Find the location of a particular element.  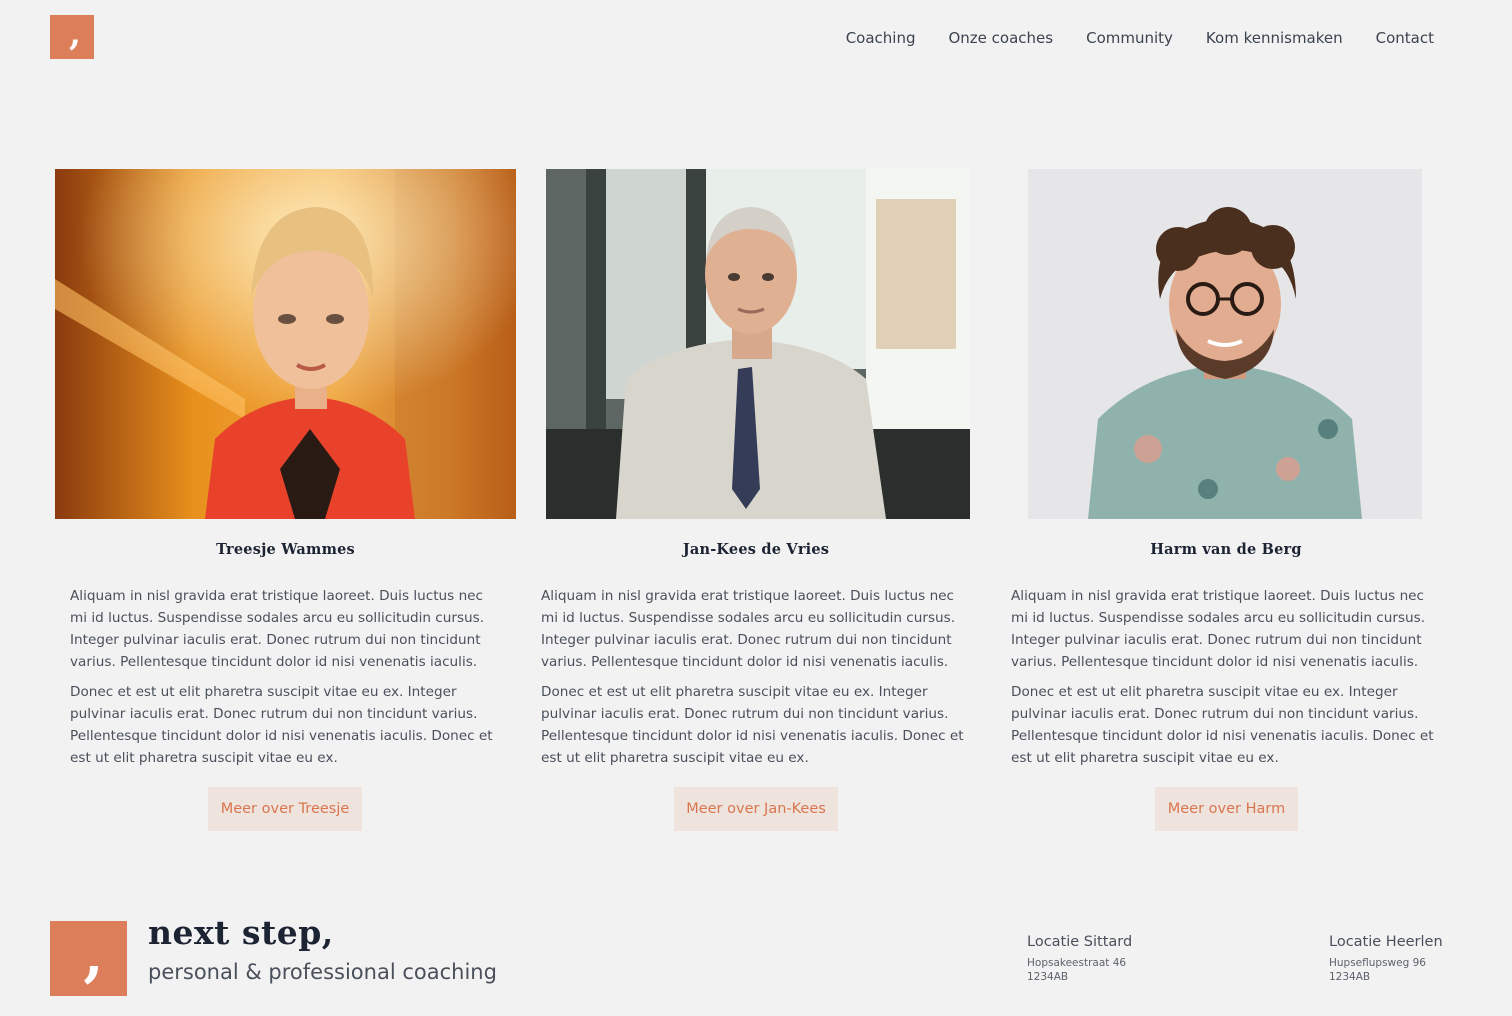

nav-item-coaching: Coaching is located at coordinates (881, 38).